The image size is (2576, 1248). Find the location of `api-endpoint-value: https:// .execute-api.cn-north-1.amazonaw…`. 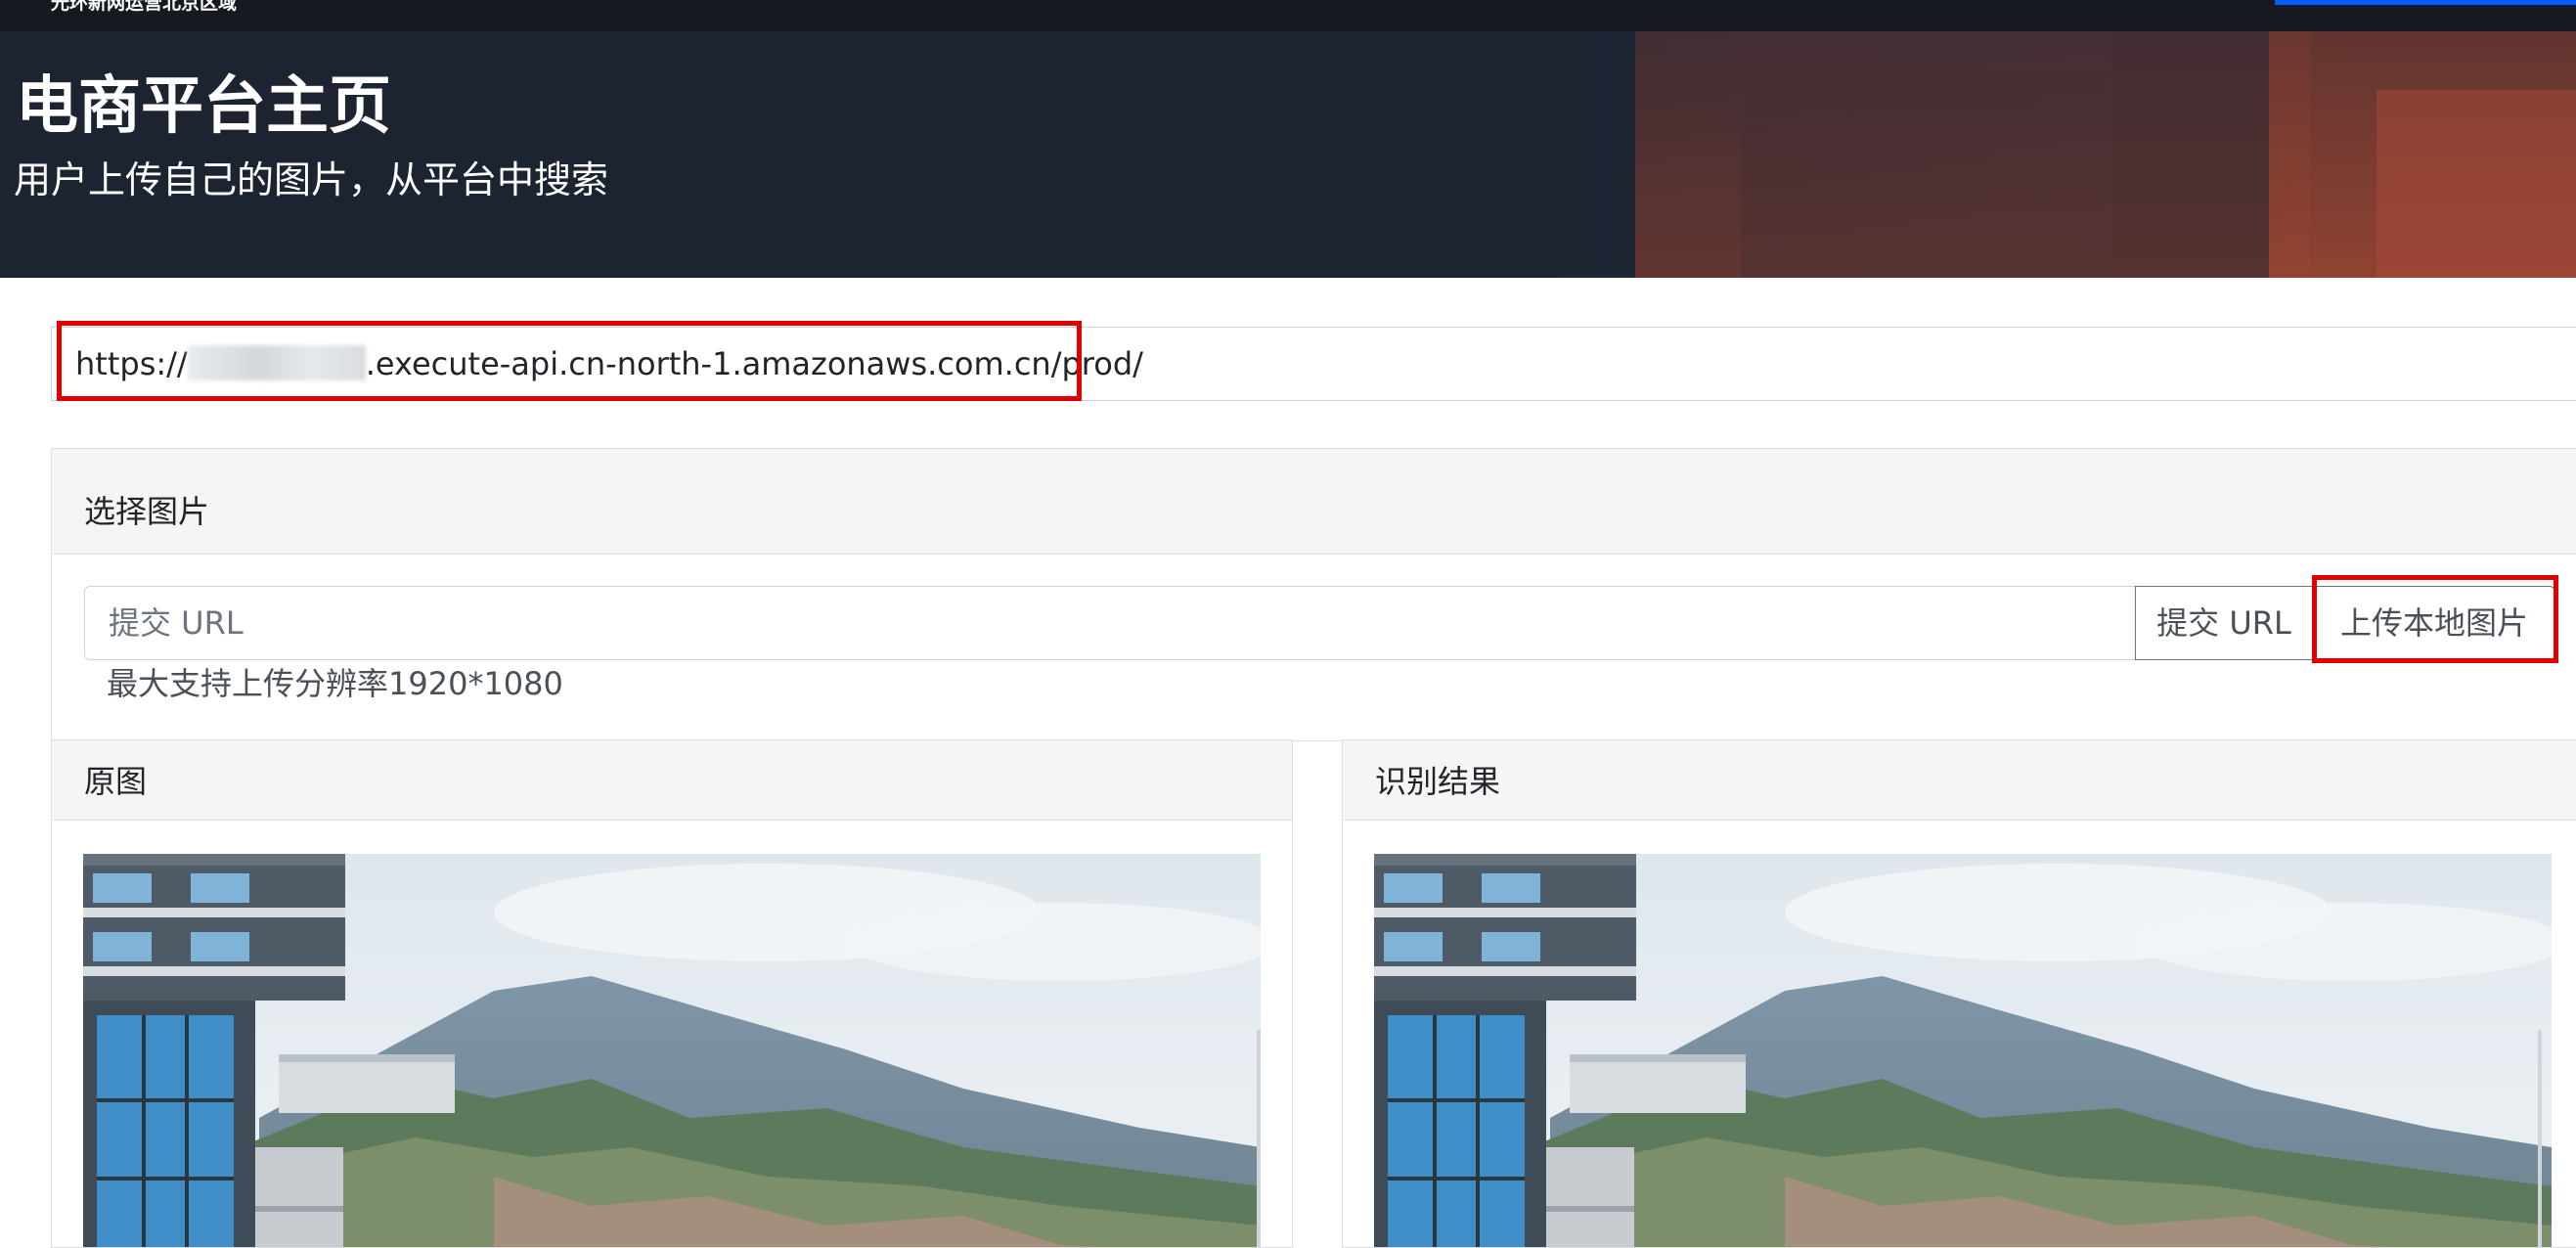

api-endpoint-value: https:// .execute-api.cn-north-1.amazonaw… is located at coordinates (609, 363).